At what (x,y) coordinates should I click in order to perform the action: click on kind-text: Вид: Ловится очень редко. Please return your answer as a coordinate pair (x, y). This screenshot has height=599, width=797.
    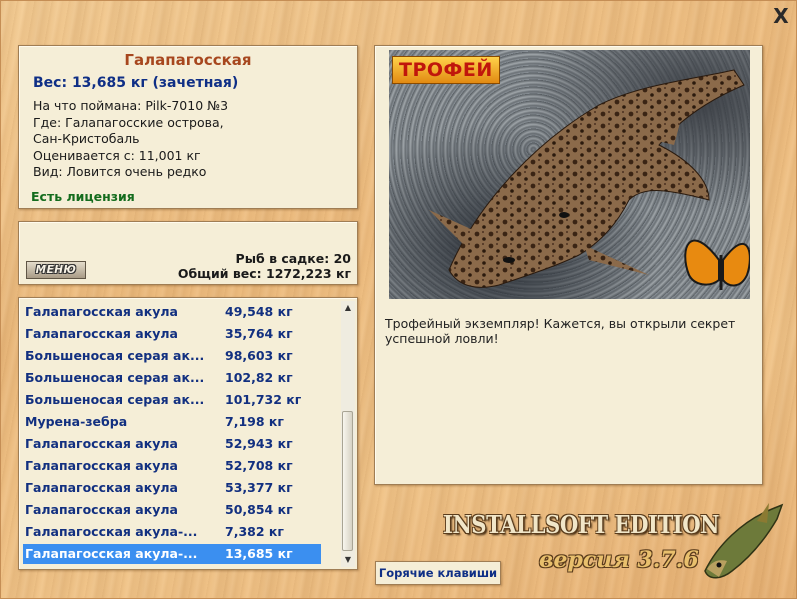
    Looking at the image, I should click on (120, 172).